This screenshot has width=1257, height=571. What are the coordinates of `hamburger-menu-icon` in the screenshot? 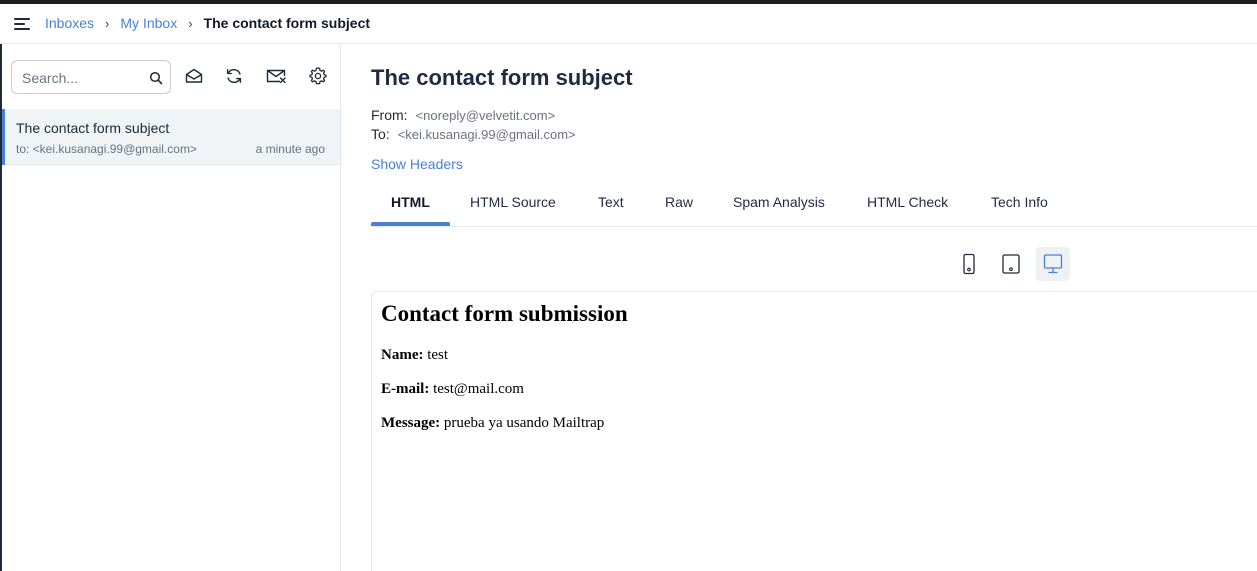 It's located at (23, 24).